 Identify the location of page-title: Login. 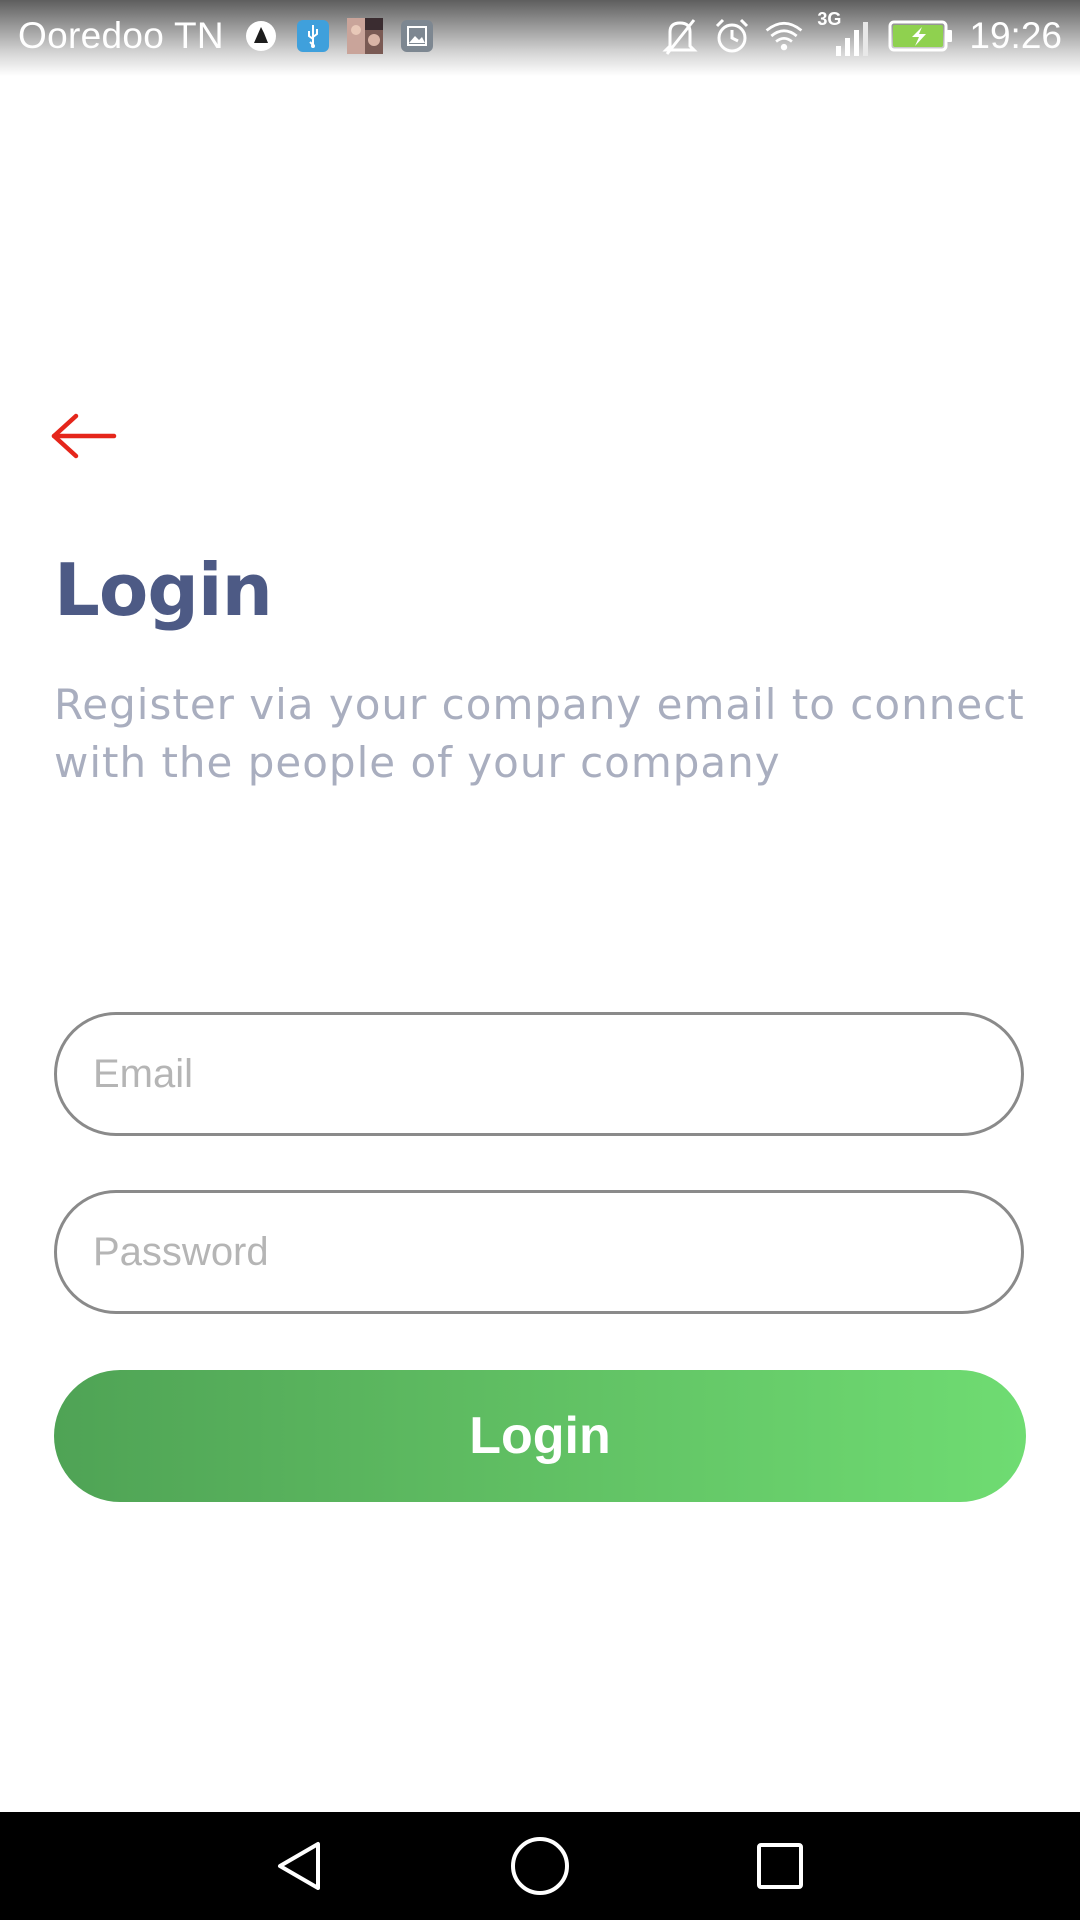
(163, 590).